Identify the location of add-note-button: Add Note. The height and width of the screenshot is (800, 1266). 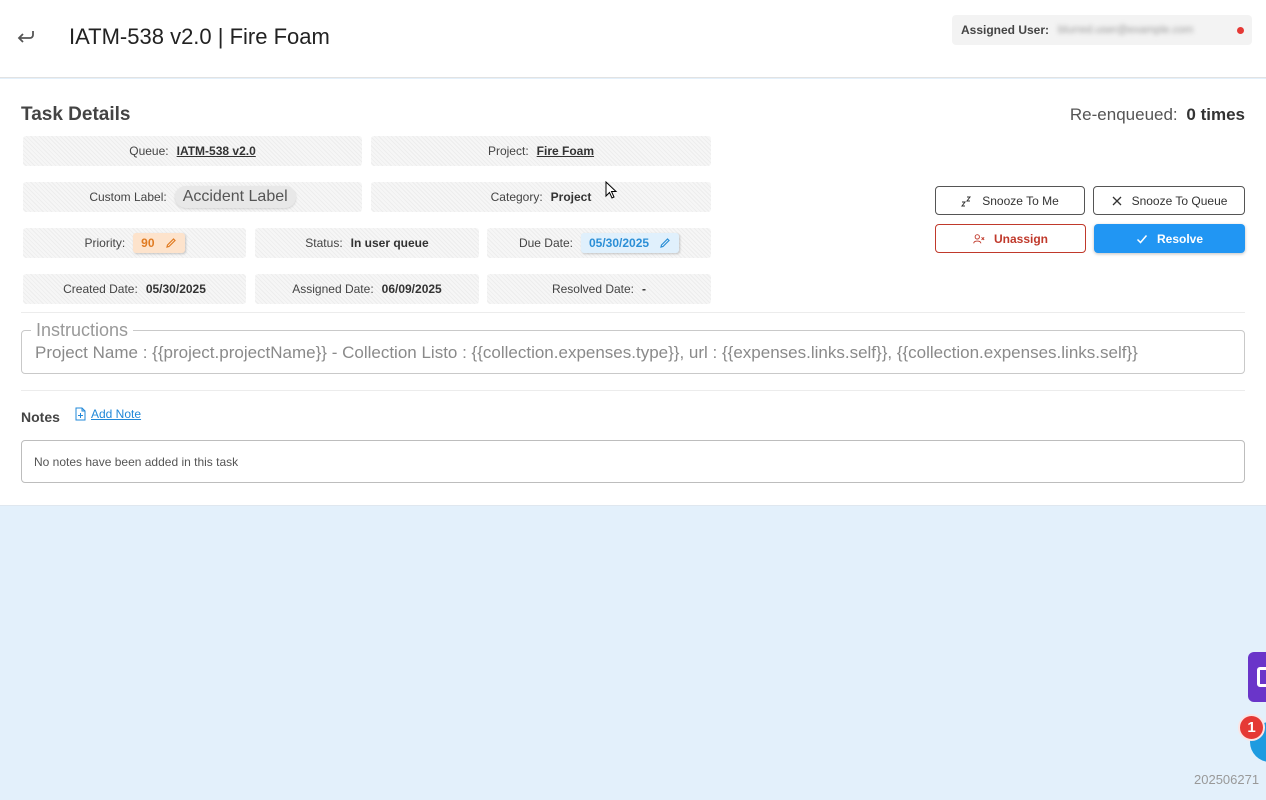
(107, 414).